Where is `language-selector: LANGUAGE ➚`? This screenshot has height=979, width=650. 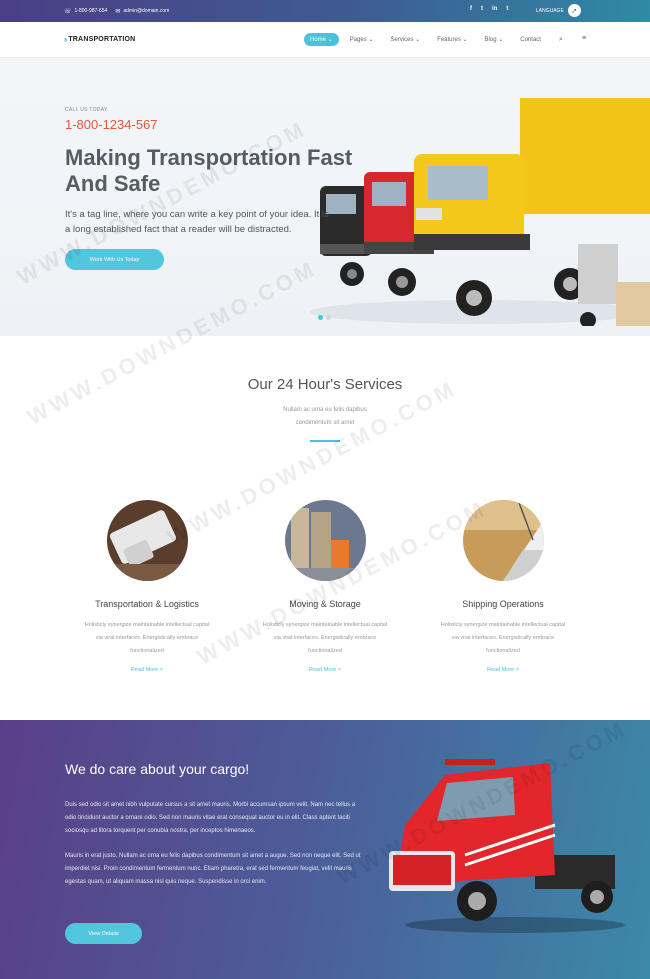
language-selector: LANGUAGE ➚ is located at coordinates (558, 10).